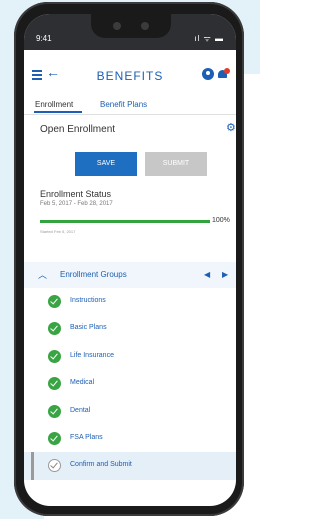 The height and width of the screenshot is (519, 320). Describe the element at coordinates (117, 26) in the screenshot. I see `camera-icon` at that location.